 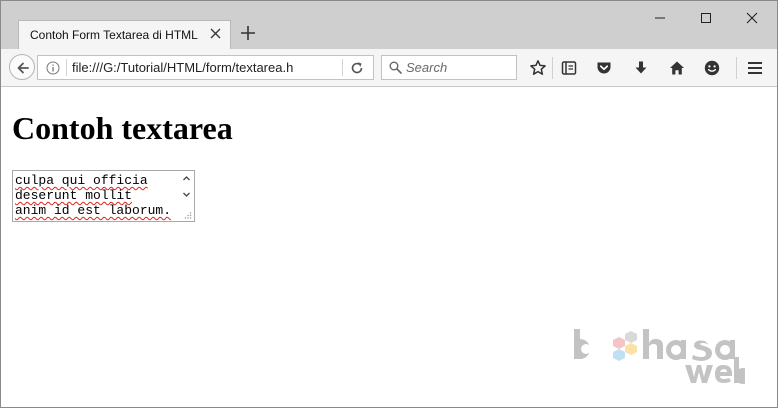 I want to click on textarea-container, so click(x=103, y=196).